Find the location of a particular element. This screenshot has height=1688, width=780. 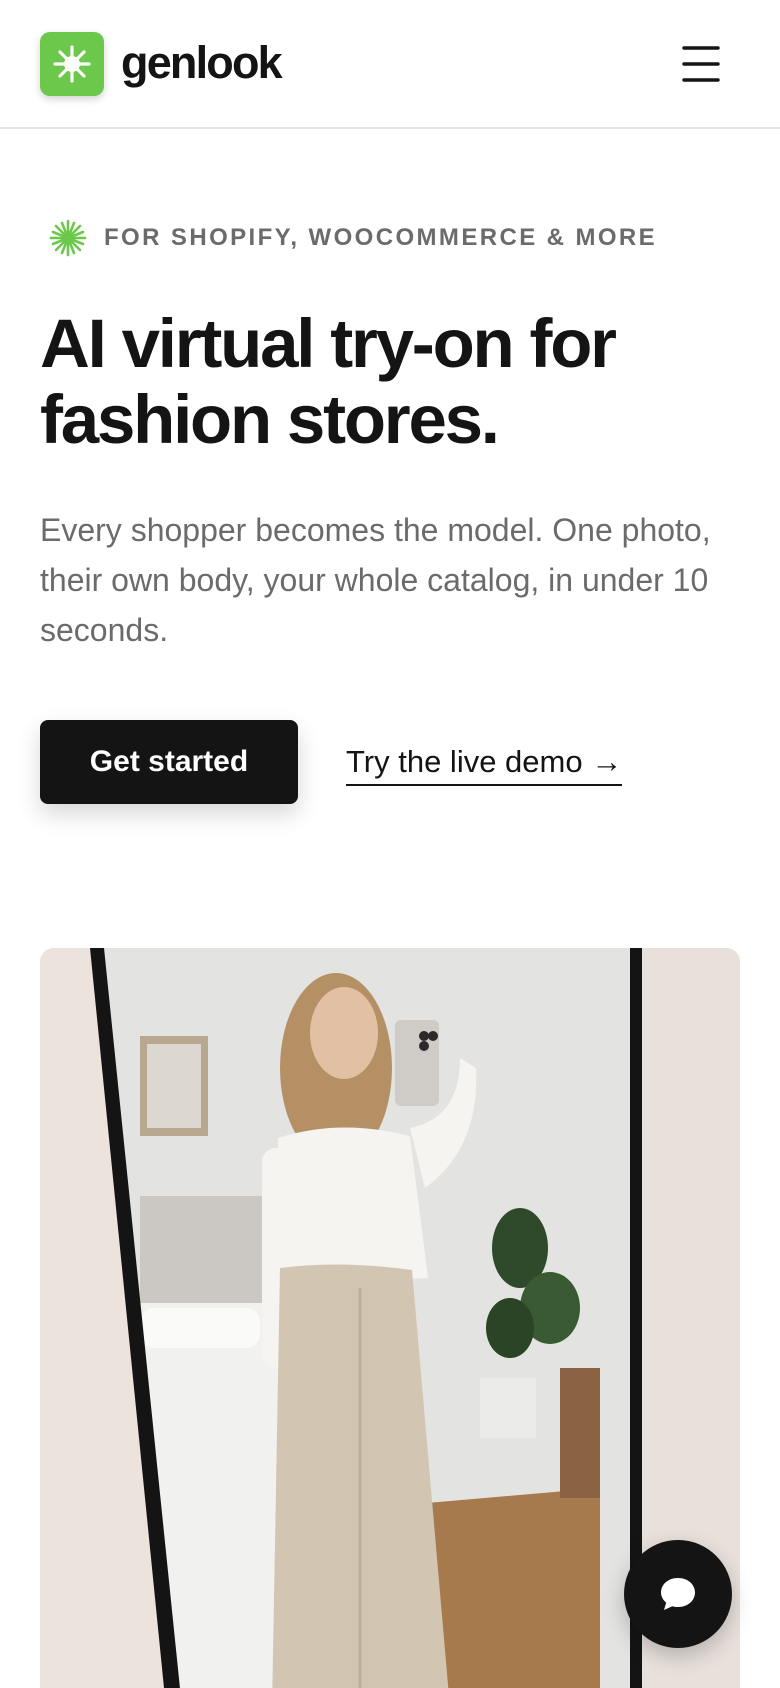

eyebrow-text: FOR SHOPIFY, WOOCOMMERCE & MORE is located at coordinates (381, 237).